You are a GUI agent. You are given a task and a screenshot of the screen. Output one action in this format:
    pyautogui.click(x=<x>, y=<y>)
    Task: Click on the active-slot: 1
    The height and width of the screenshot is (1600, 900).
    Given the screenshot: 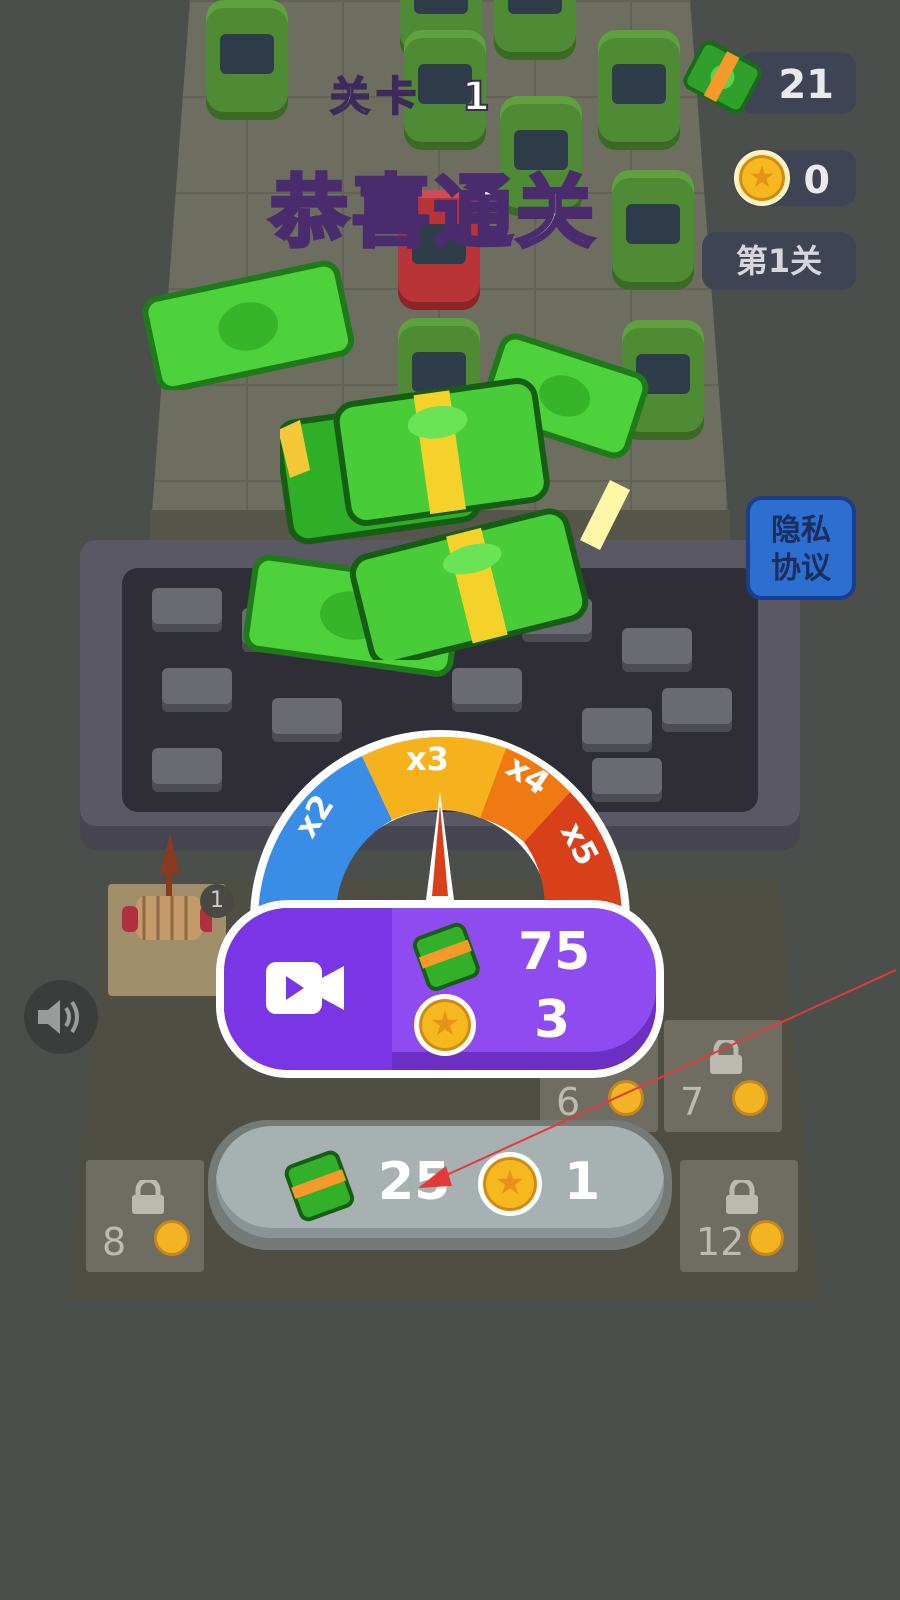 What is the action you would take?
    pyautogui.click(x=171, y=915)
    